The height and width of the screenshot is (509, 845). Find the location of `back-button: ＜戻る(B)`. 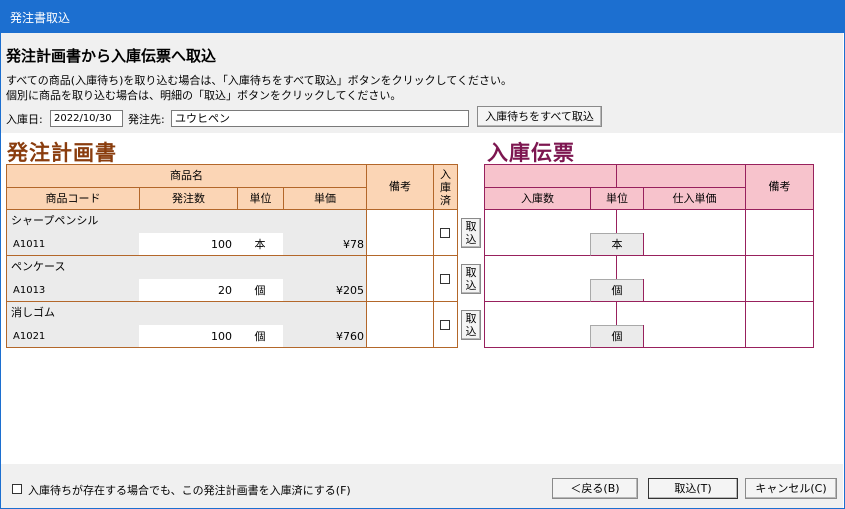

back-button: ＜戻る(B) is located at coordinates (595, 488).